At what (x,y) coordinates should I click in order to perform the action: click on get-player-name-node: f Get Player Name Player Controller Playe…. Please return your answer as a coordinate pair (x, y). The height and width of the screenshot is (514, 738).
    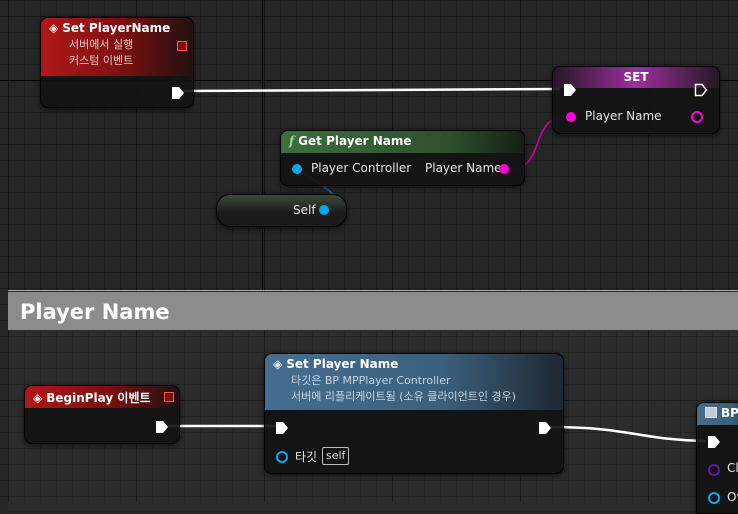
    Looking at the image, I should click on (402, 158).